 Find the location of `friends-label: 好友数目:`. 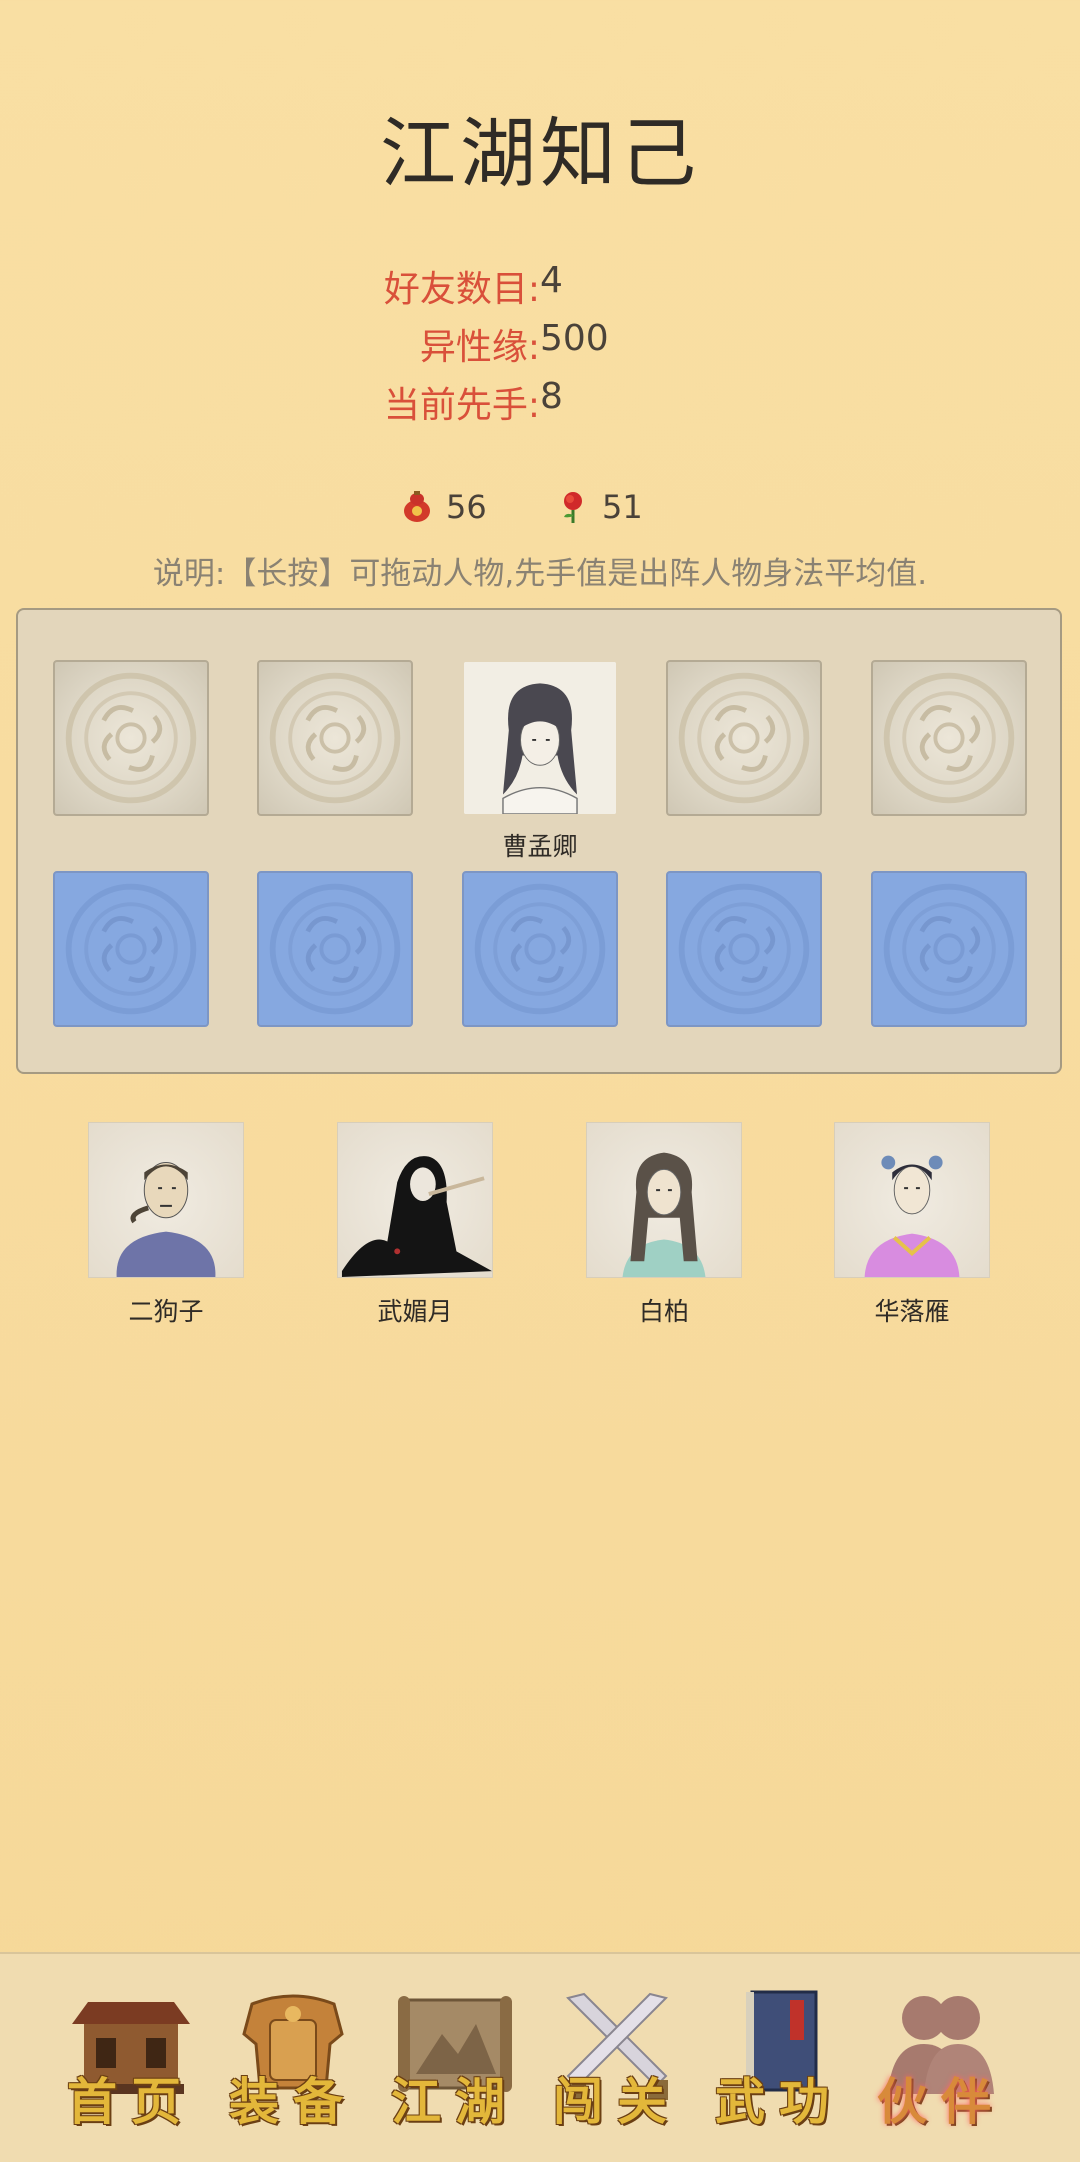

friends-label: 好友数目: is located at coordinates (461, 289).